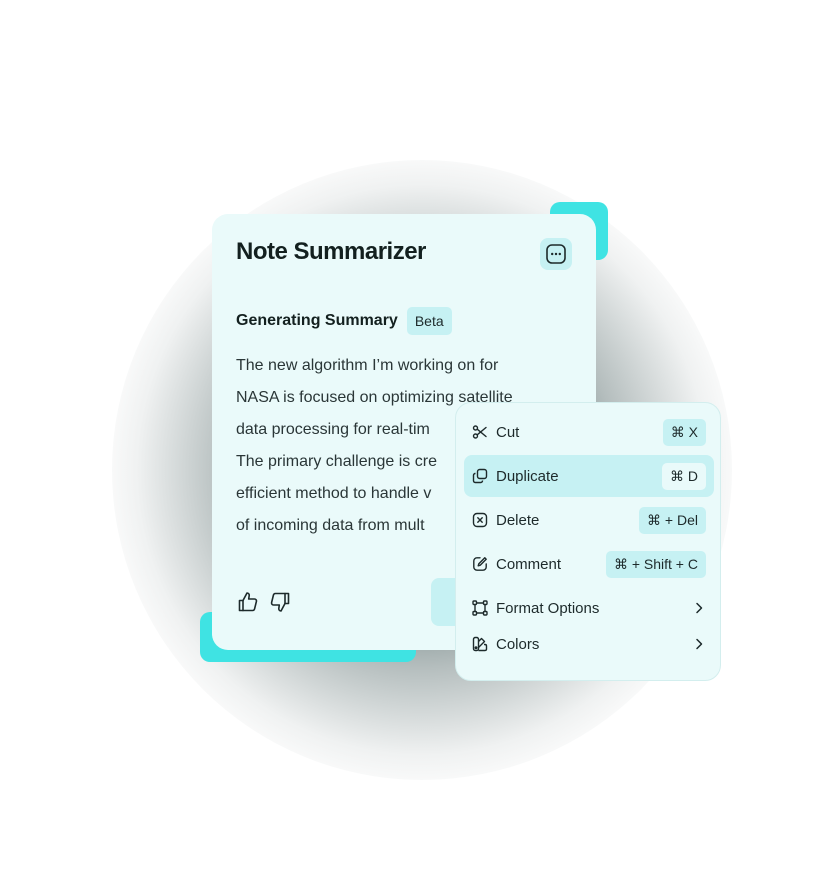  Describe the element at coordinates (333, 429) in the screenshot. I see `summary-line: data processing for real-tim` at that location.